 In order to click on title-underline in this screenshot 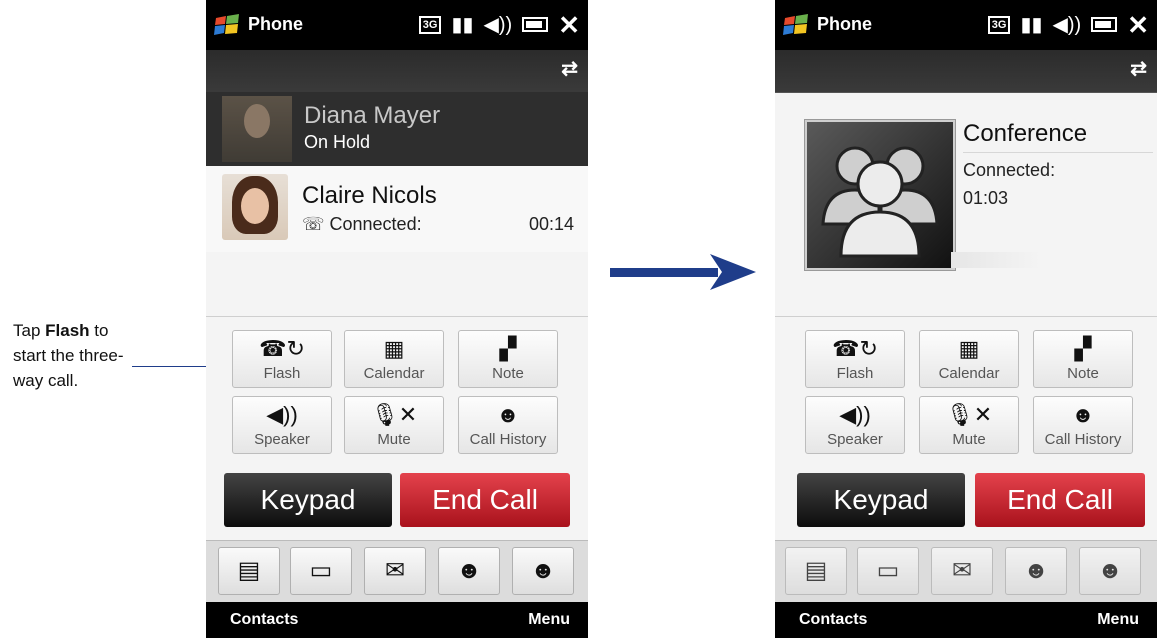, I will do `click(1058, 152)`.